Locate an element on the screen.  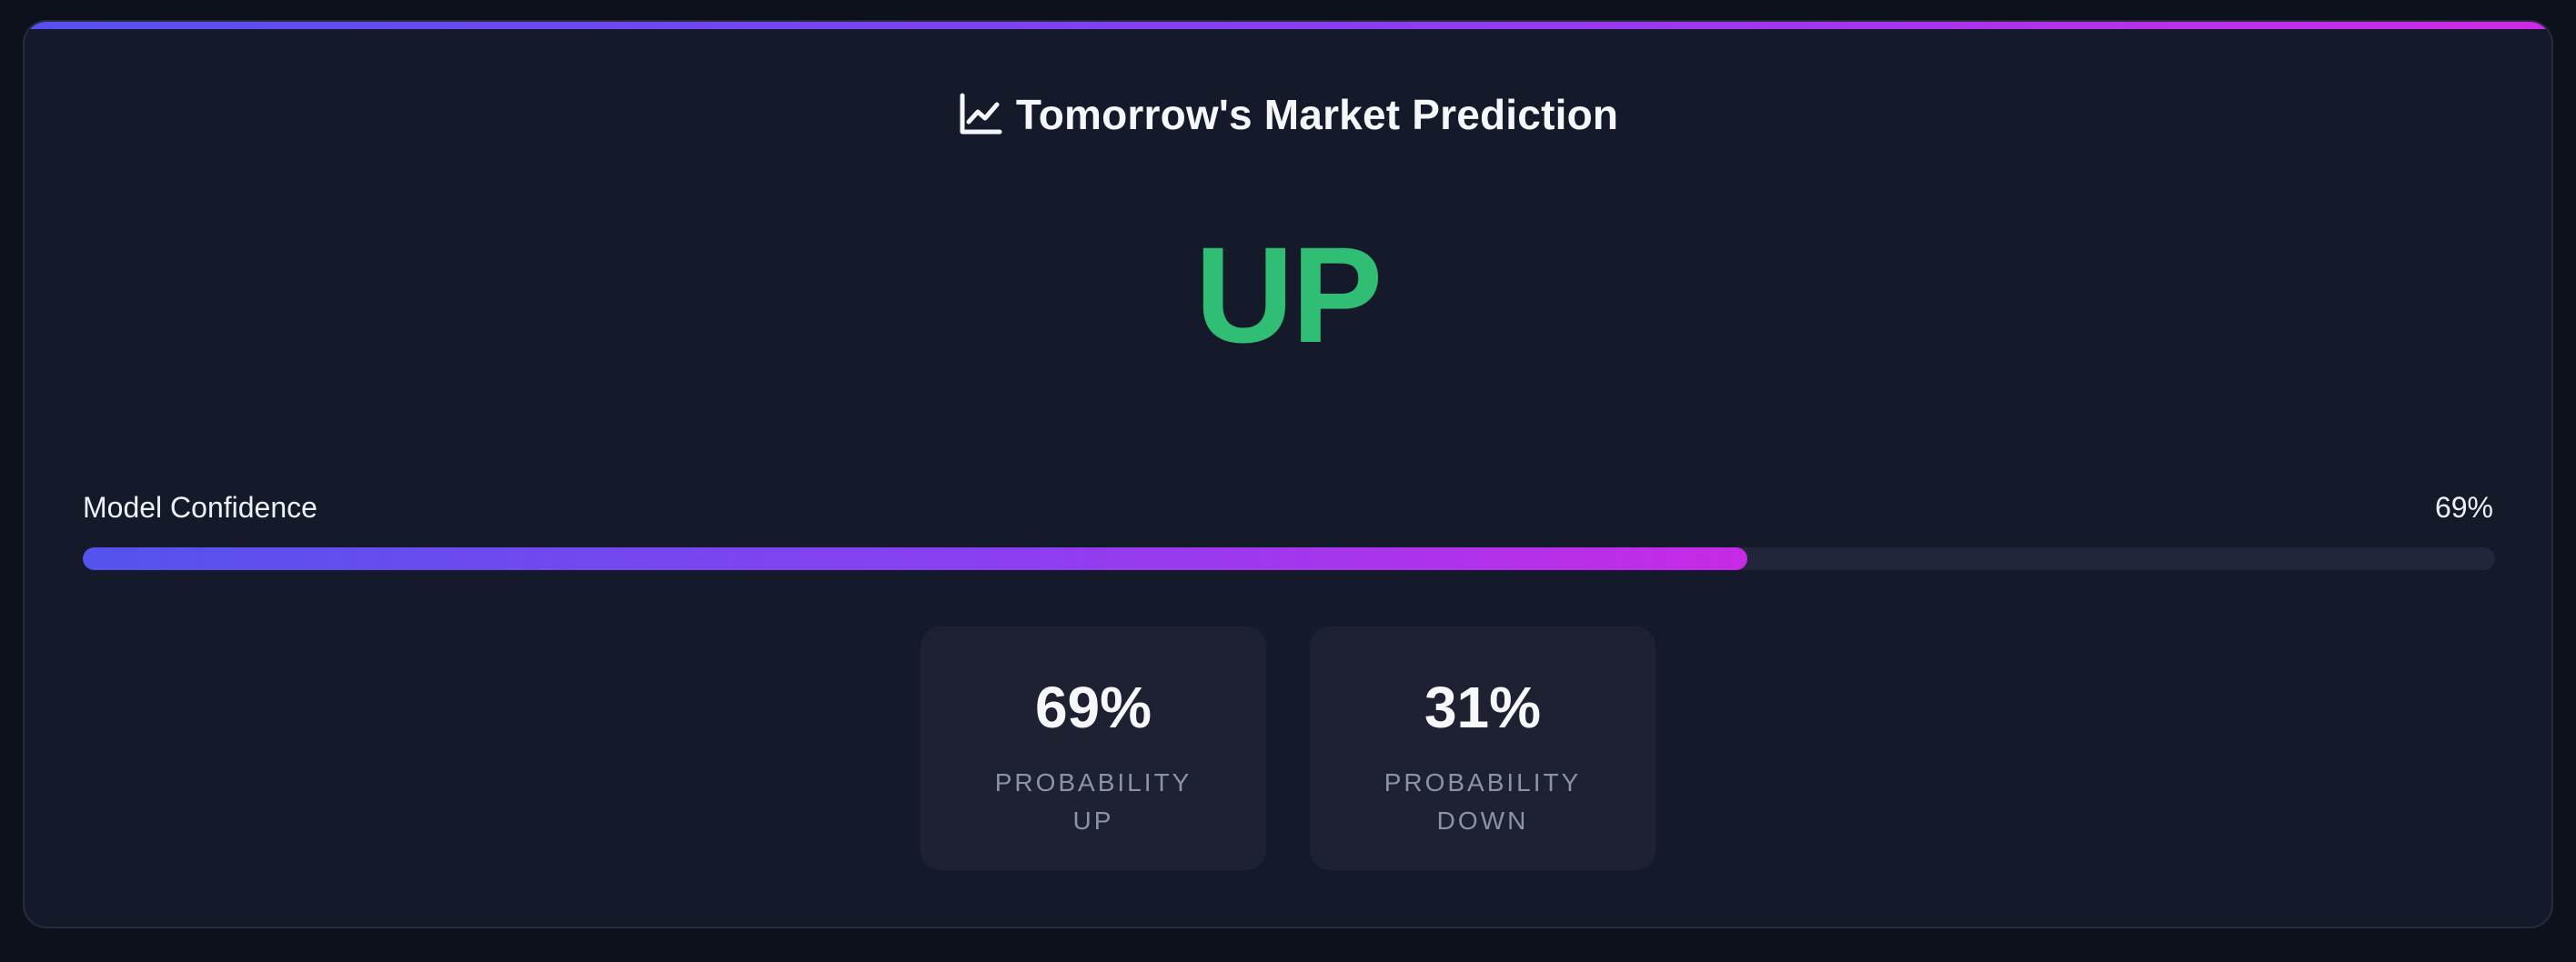
card-header: Tomorrow's Market Prediction is located at coordinates (1288, 114).